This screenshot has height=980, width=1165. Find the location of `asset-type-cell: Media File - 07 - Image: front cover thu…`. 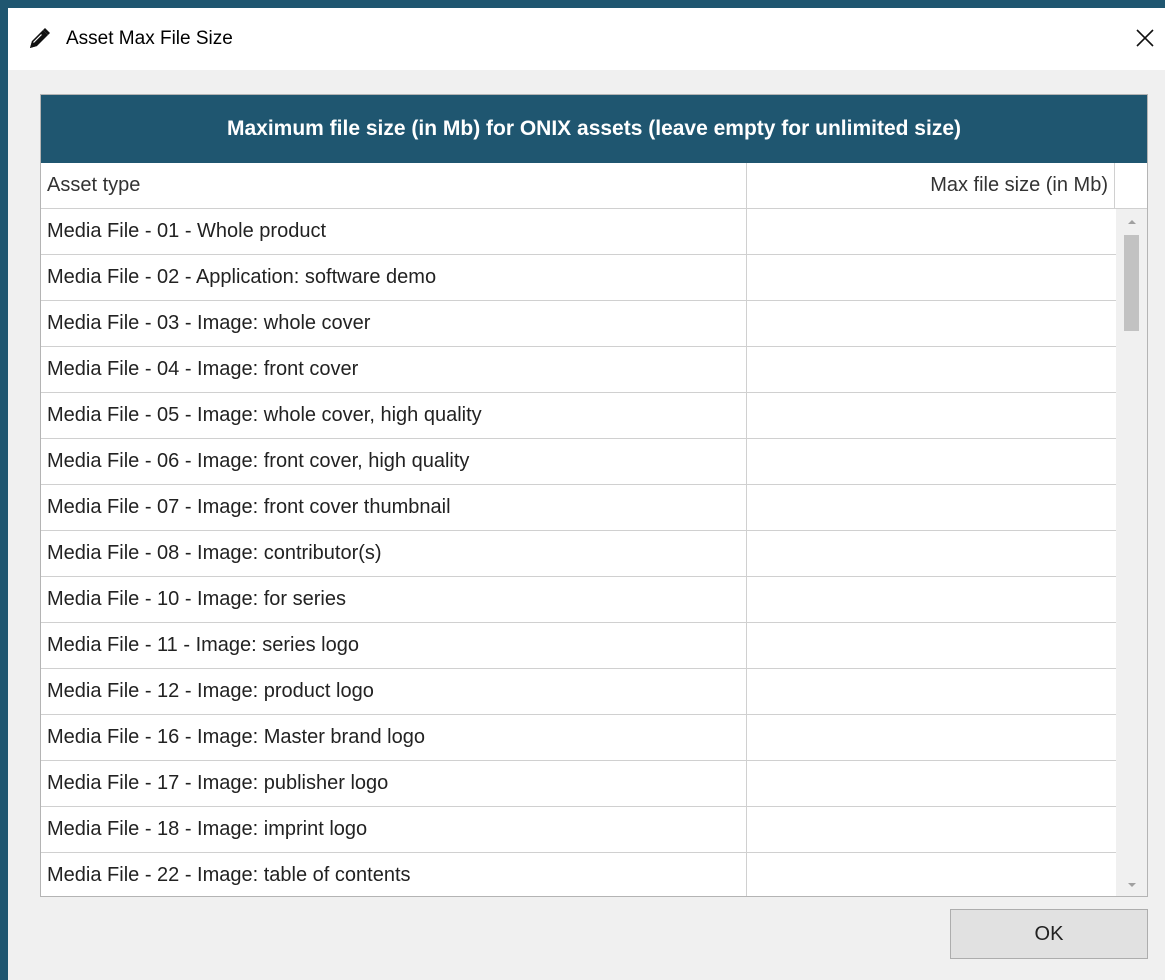

asset-type-cell: Media File - 07 - Image: front cover thu… is located at coordinates (394, 507).